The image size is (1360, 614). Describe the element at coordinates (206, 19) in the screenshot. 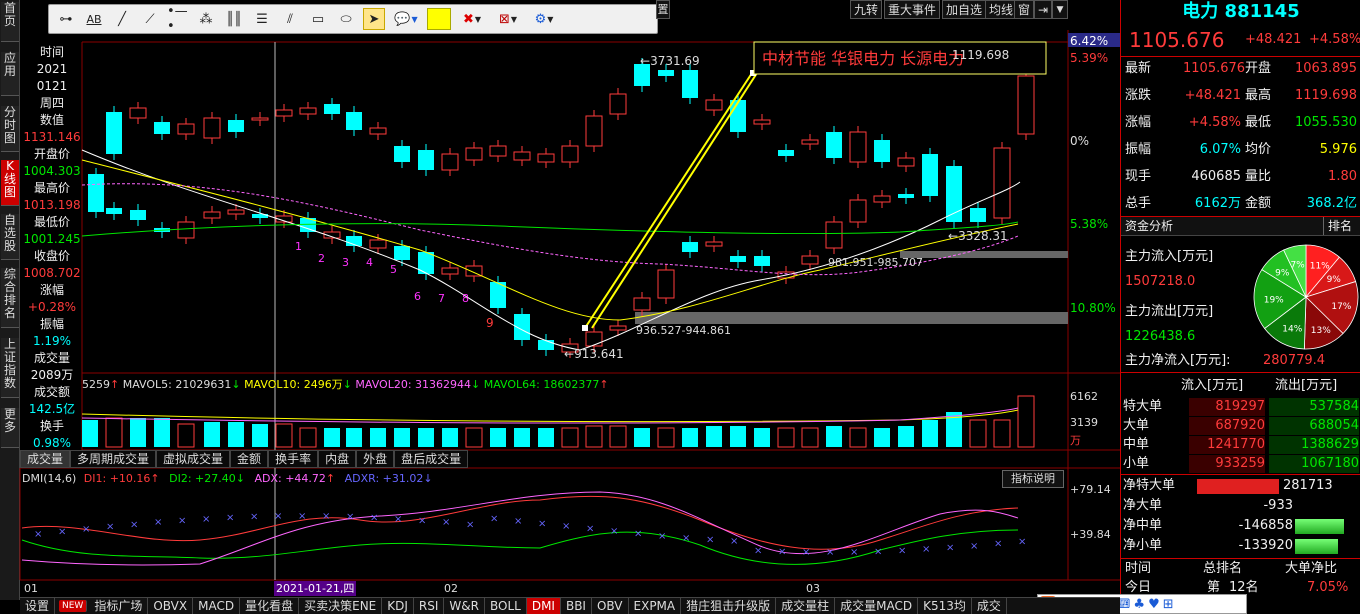

I see `sparkle-icon: ⁂` at that location.